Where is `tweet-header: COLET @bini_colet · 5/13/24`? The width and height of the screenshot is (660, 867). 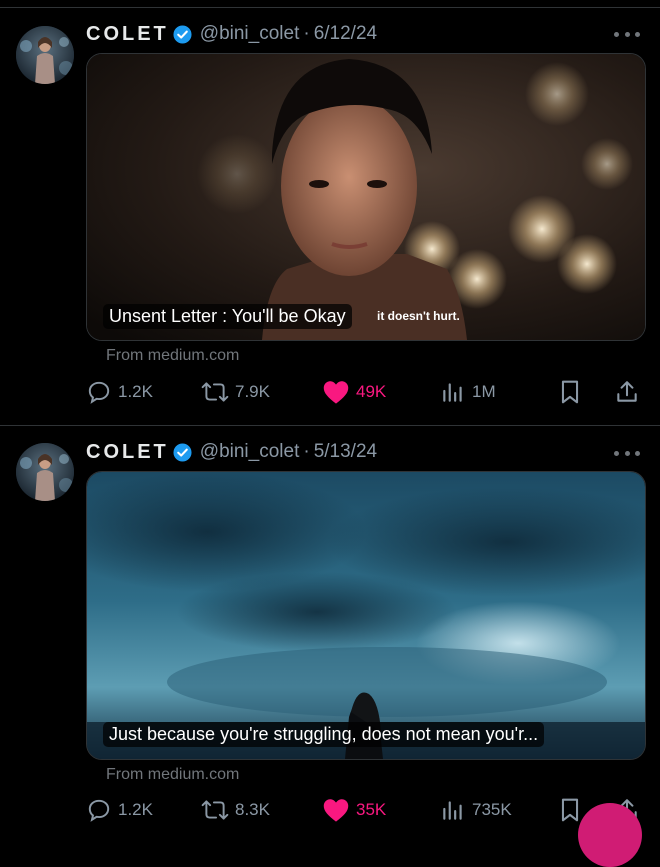
tweet-header: COLET @bini_colet · 5/13/24 is located at coordinates (231, 452).